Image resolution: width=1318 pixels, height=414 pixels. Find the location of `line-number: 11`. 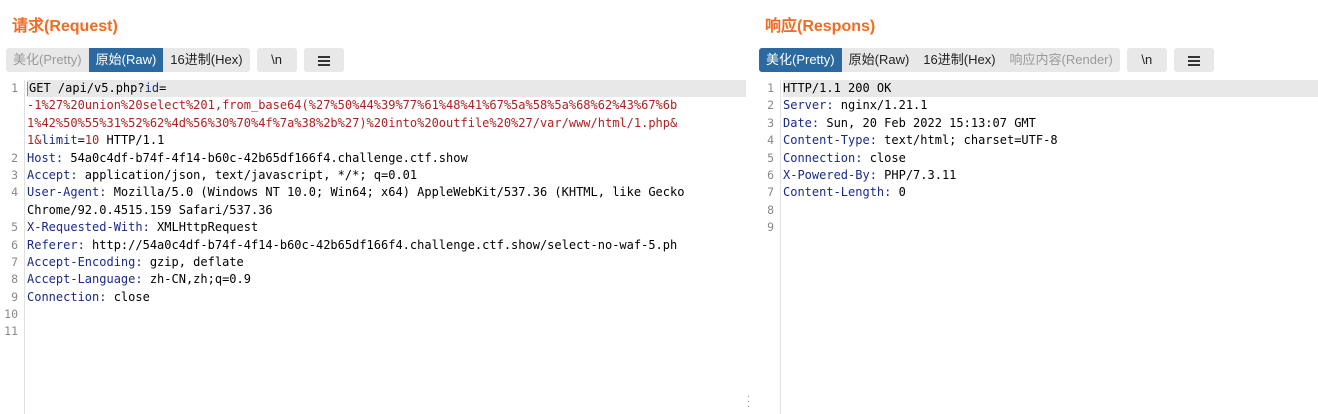

line-number: 11 is located at coordinates (11, 331).